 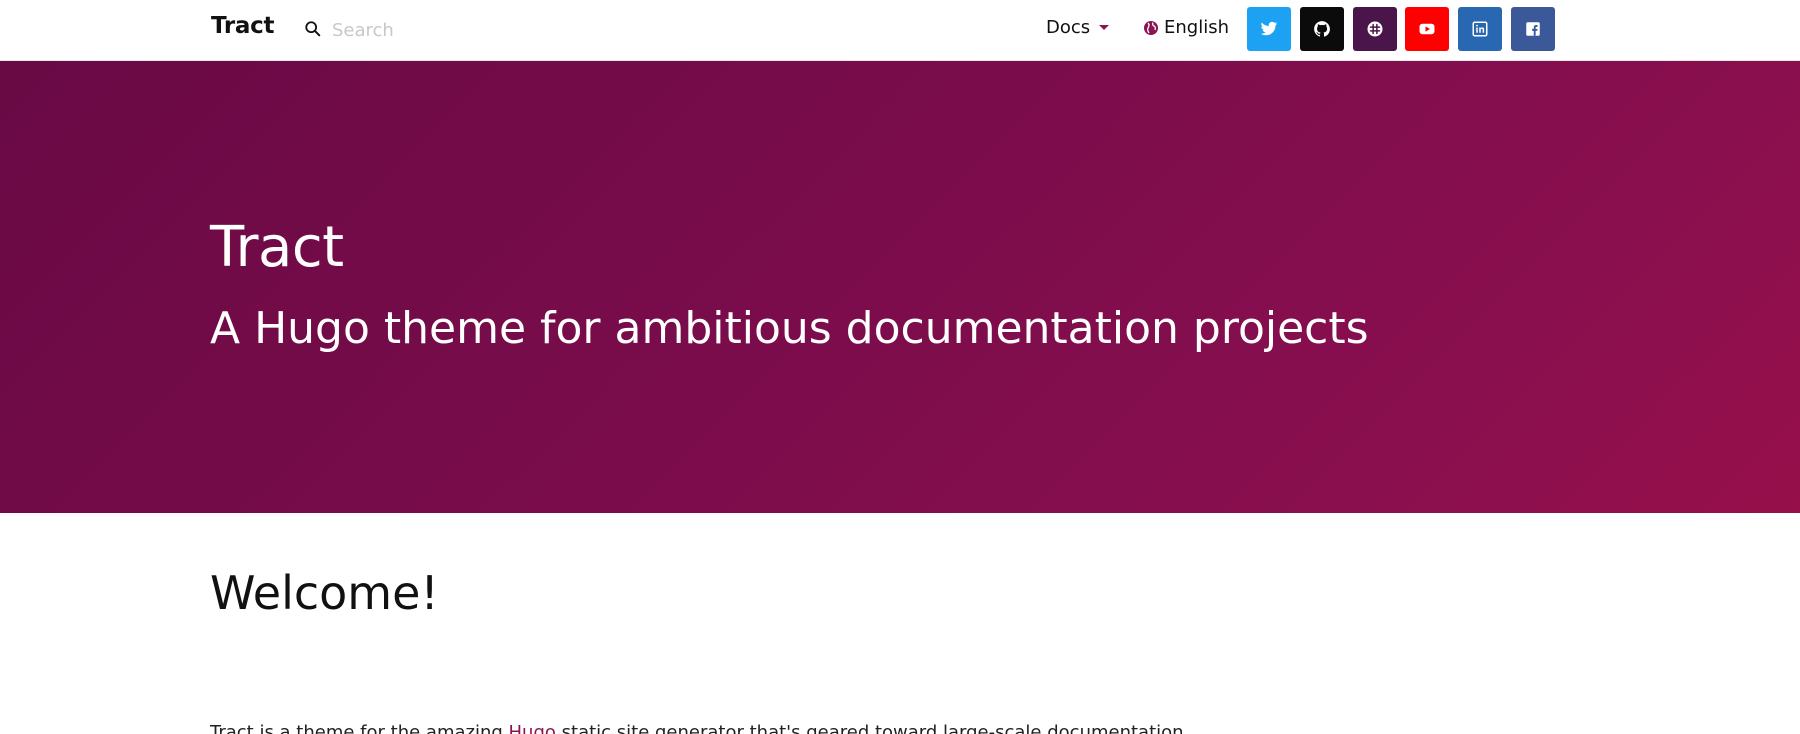 I want to click on github-icon, so click(x=1322, y=29).